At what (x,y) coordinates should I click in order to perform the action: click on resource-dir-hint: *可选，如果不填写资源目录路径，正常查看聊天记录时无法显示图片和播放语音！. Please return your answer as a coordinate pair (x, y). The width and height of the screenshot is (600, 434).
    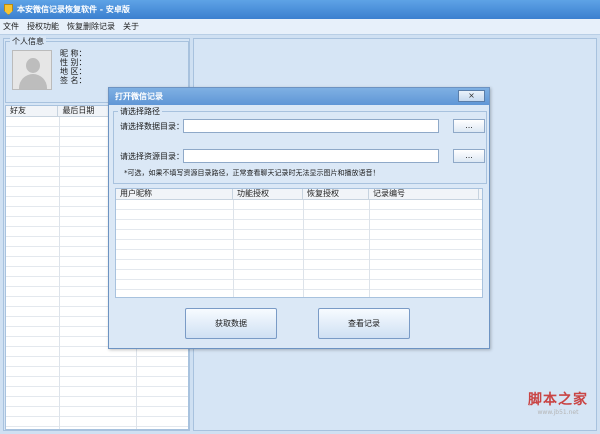
    Looking at the image, I should click on (252, 173).